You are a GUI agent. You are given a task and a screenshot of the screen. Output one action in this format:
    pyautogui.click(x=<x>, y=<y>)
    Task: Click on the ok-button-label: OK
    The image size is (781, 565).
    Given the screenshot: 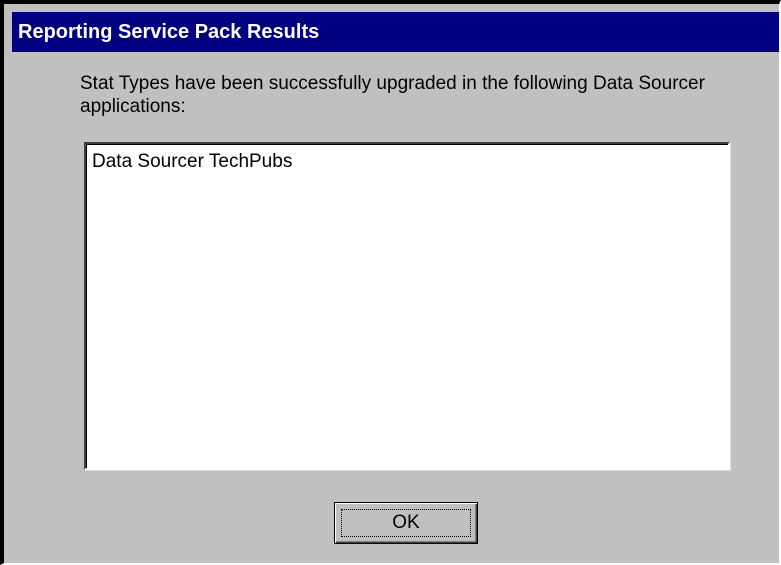 What is the action you would take?
    pyautogui.click(x=406, y=523)
    